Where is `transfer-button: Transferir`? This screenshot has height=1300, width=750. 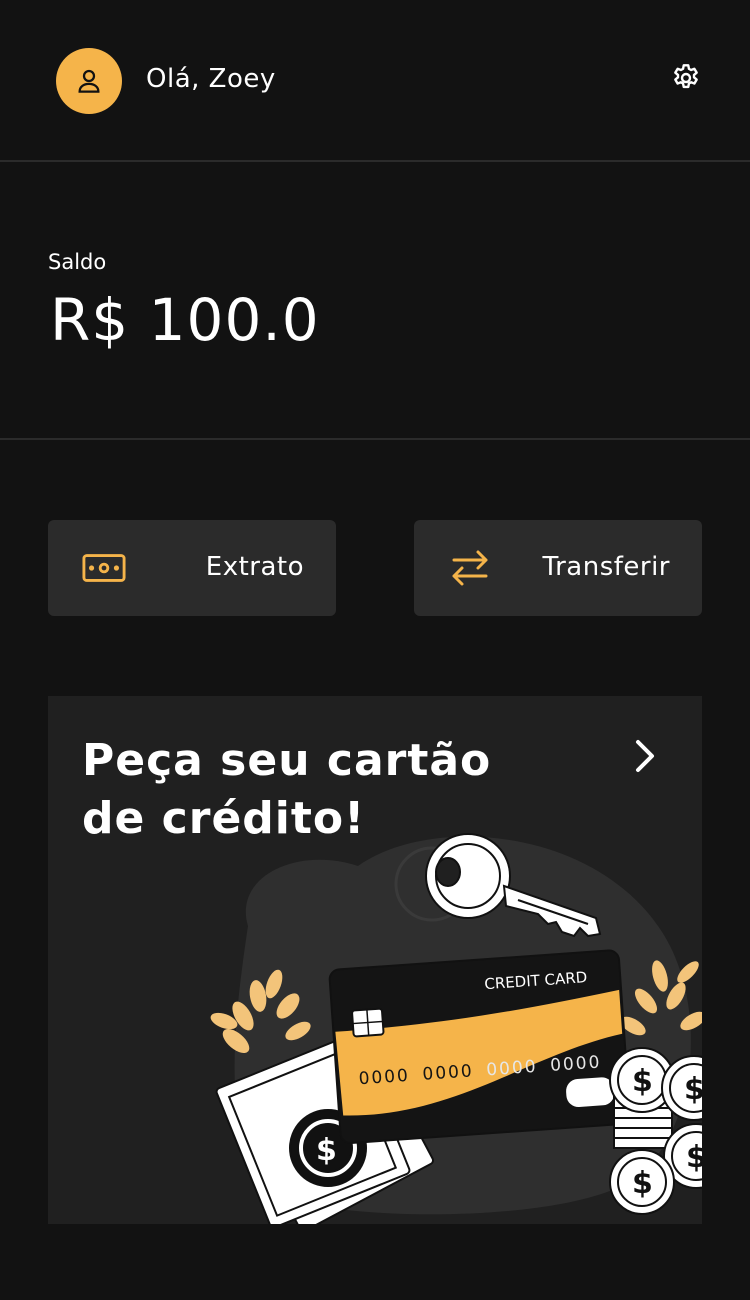
transfer-button: Transferir is located at coordinates (558, 568).